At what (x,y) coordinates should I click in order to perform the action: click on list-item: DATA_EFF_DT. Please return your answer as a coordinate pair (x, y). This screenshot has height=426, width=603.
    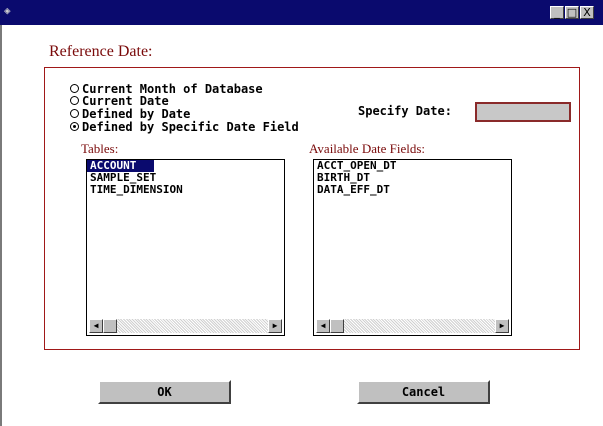
    Looking at the image, I should click on (412, 190).